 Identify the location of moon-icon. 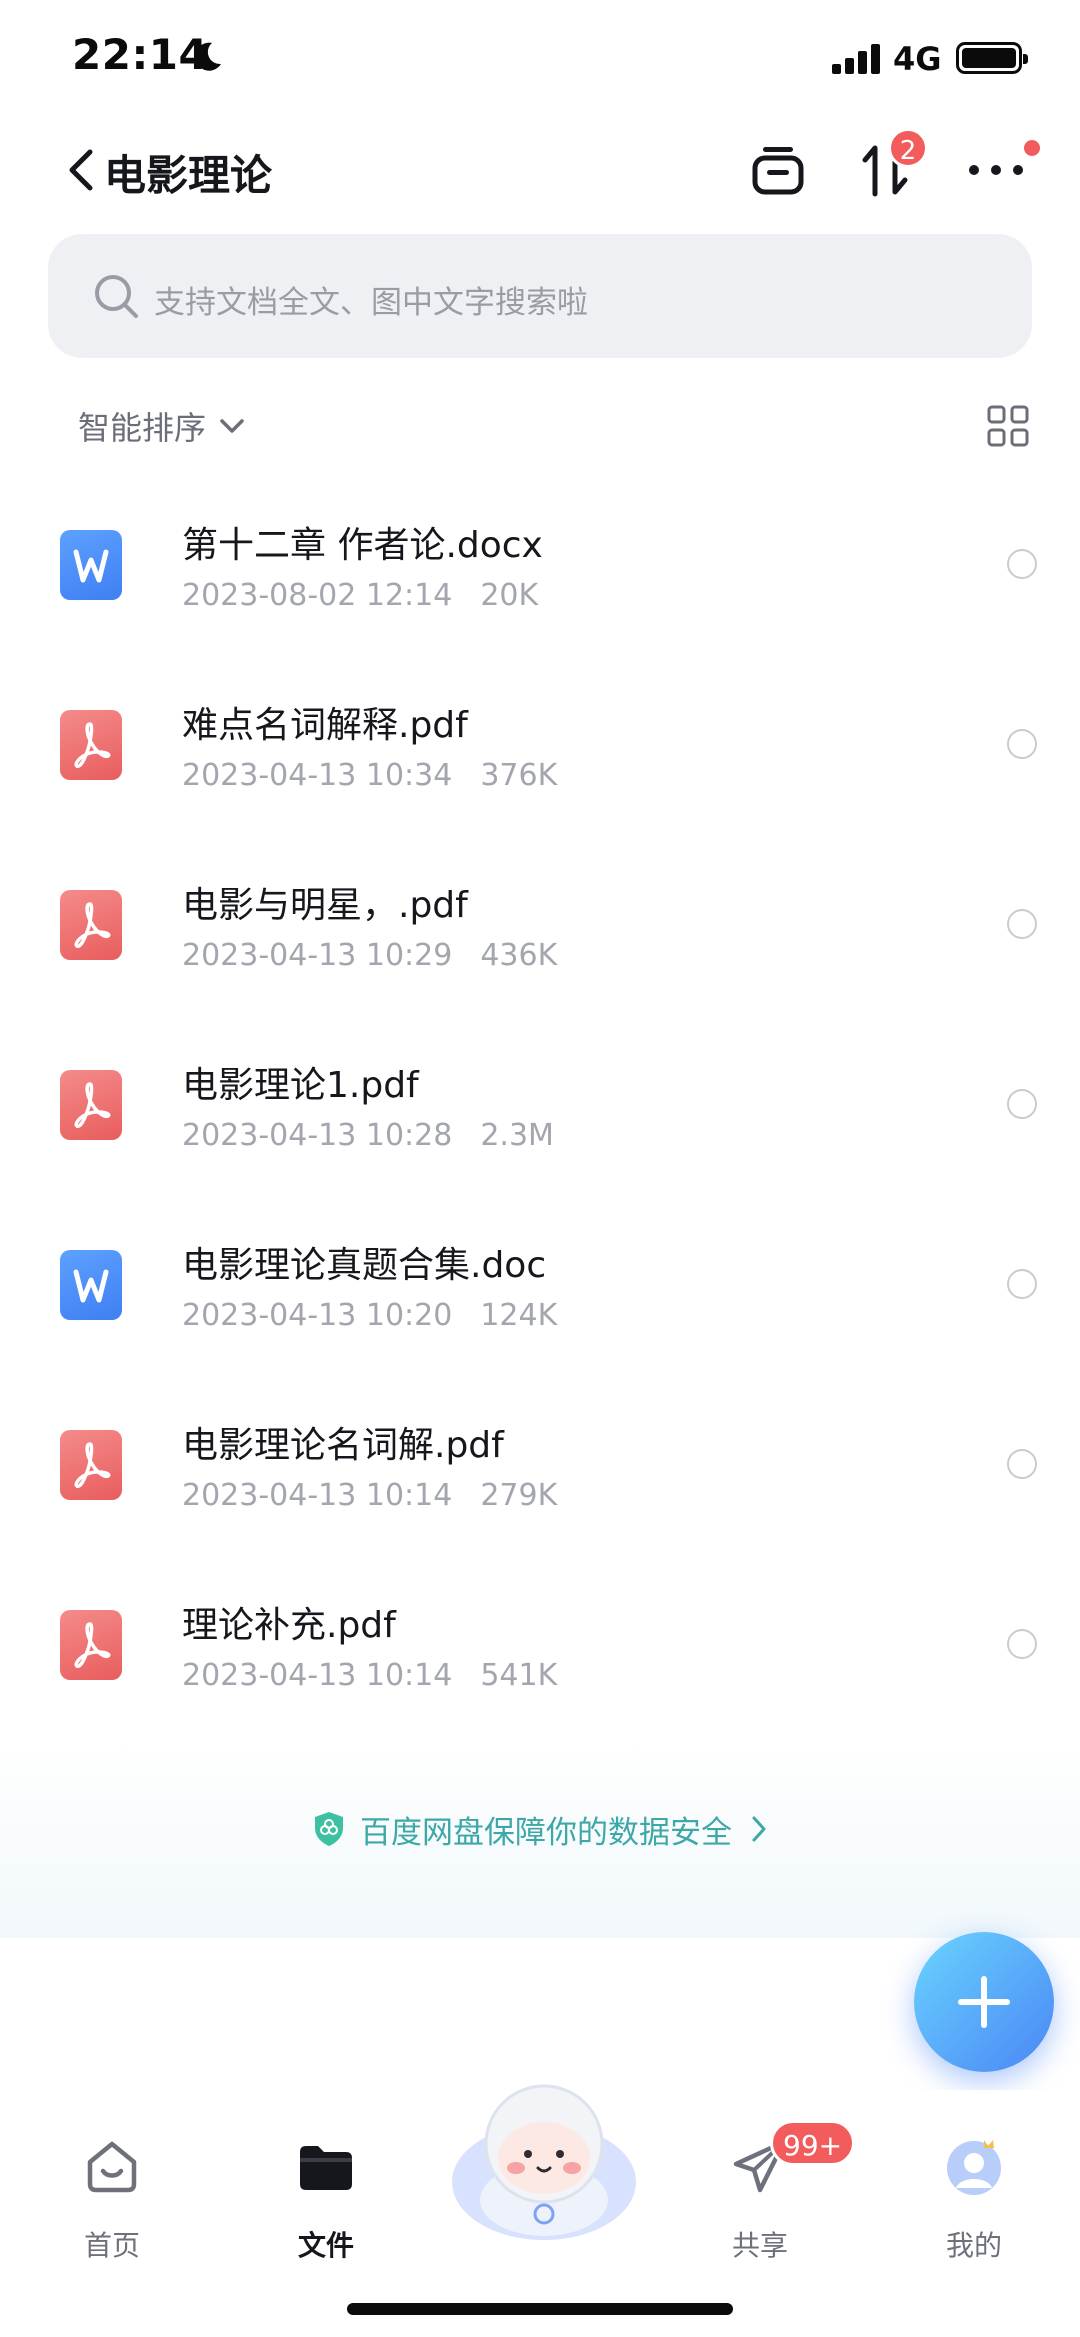
(208, 56).